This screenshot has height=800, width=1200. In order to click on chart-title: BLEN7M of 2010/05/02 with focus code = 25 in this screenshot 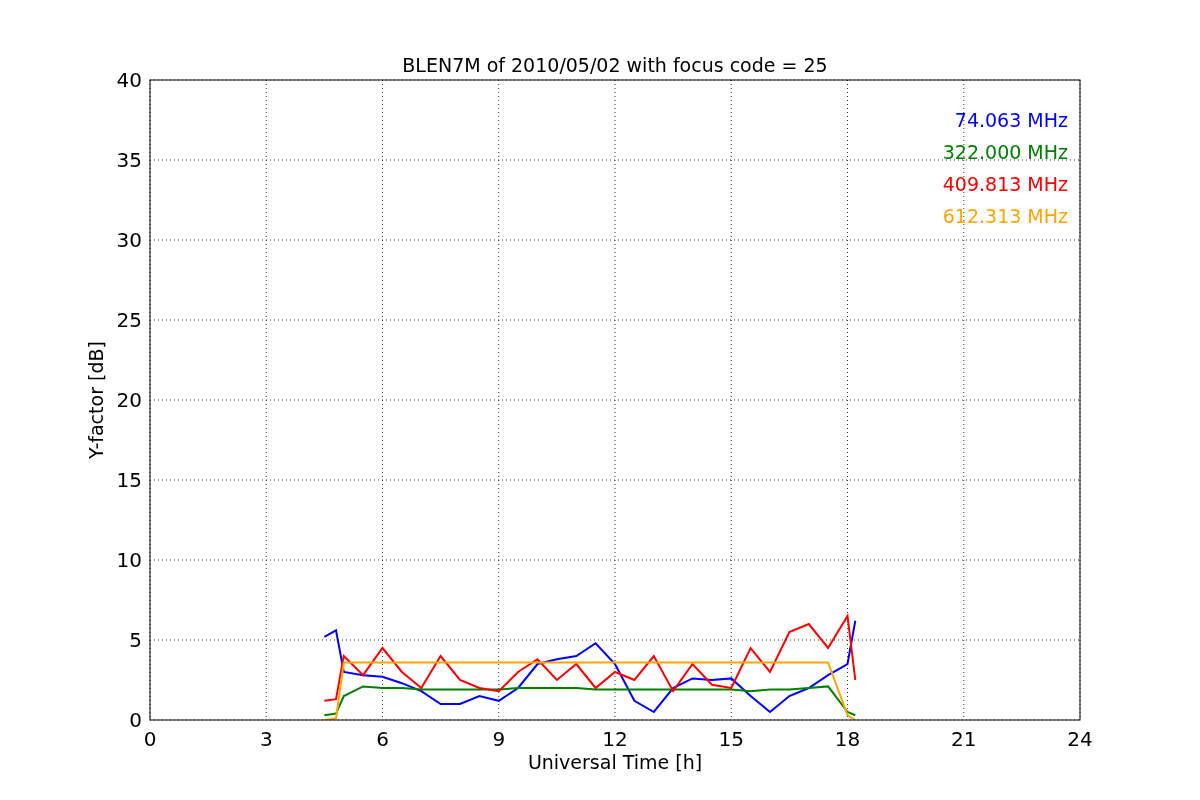, I will do `click(615, 65)`.